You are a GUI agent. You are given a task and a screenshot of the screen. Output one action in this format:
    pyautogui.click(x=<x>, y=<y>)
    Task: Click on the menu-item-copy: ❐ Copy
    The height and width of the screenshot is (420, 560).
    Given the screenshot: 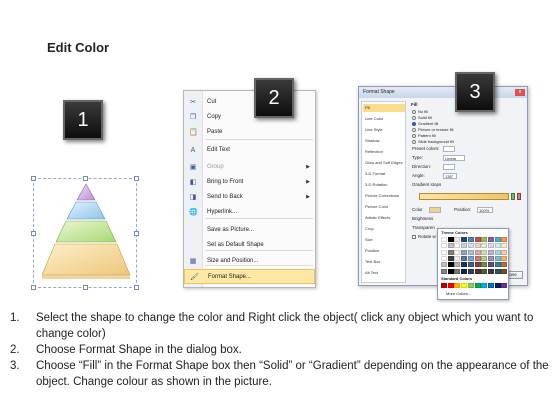 What is the action you would take?
    pyautogui.click(x=249, y=117)
    